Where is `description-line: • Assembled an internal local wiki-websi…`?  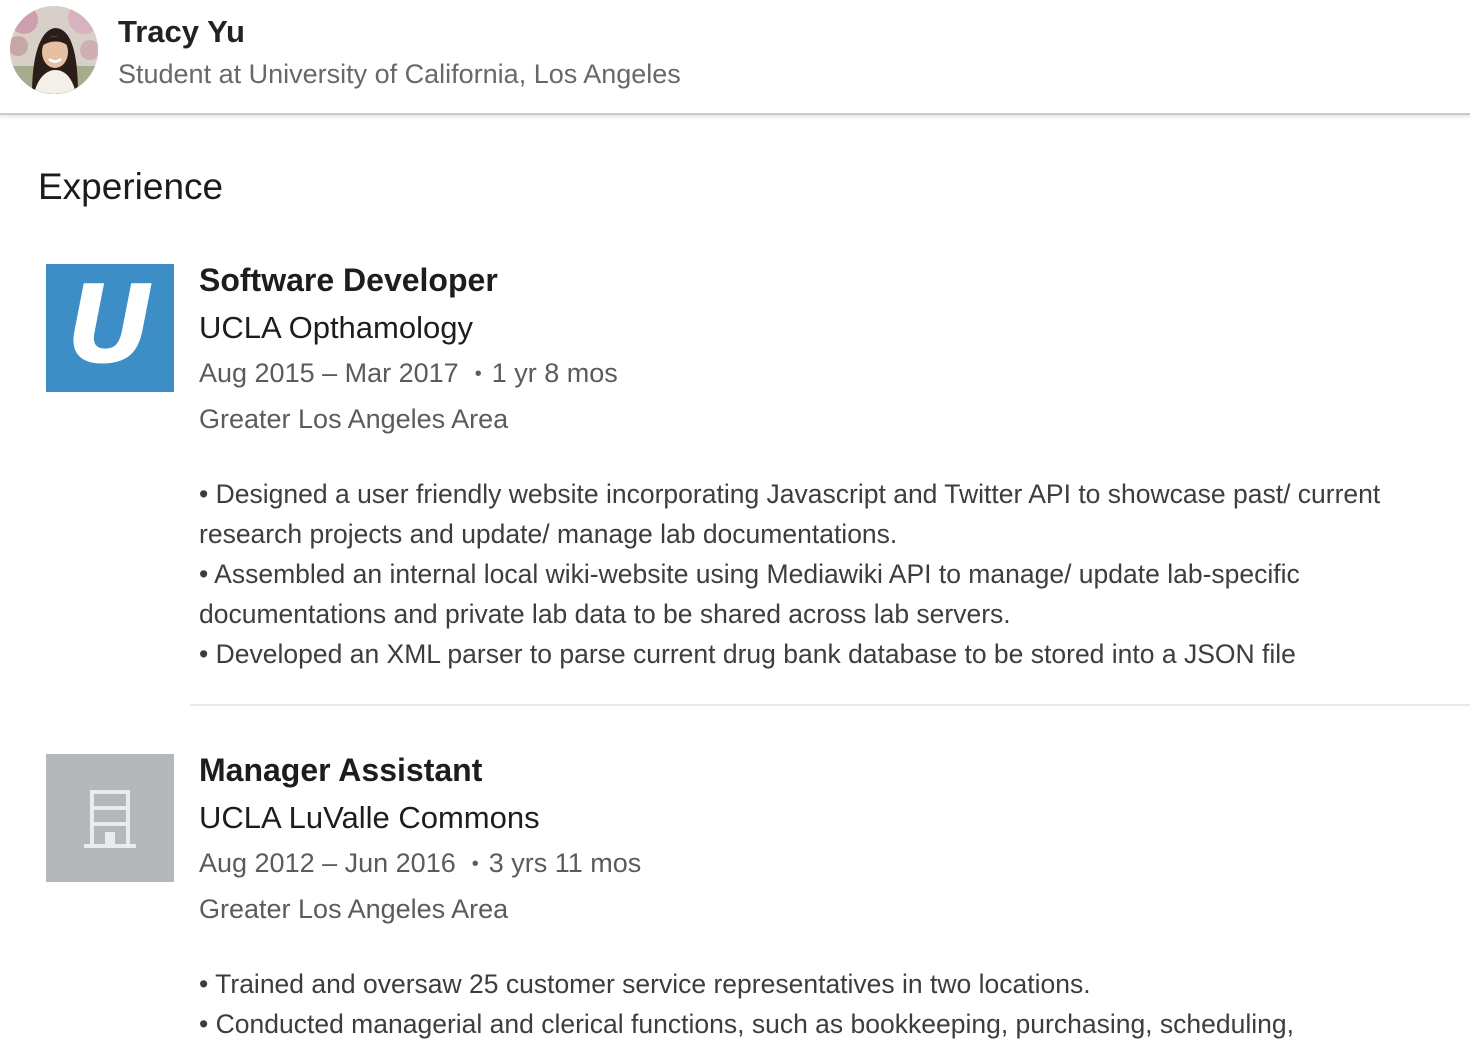 description-line: • Assembled an internal local wiki-websi… is located at coordinates (749, 594).